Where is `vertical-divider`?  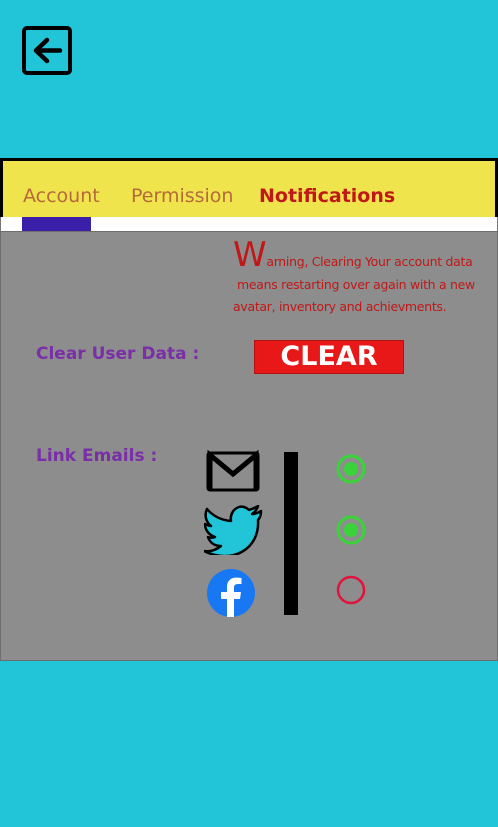 vertical-divider is located at coordinates (291, 533).